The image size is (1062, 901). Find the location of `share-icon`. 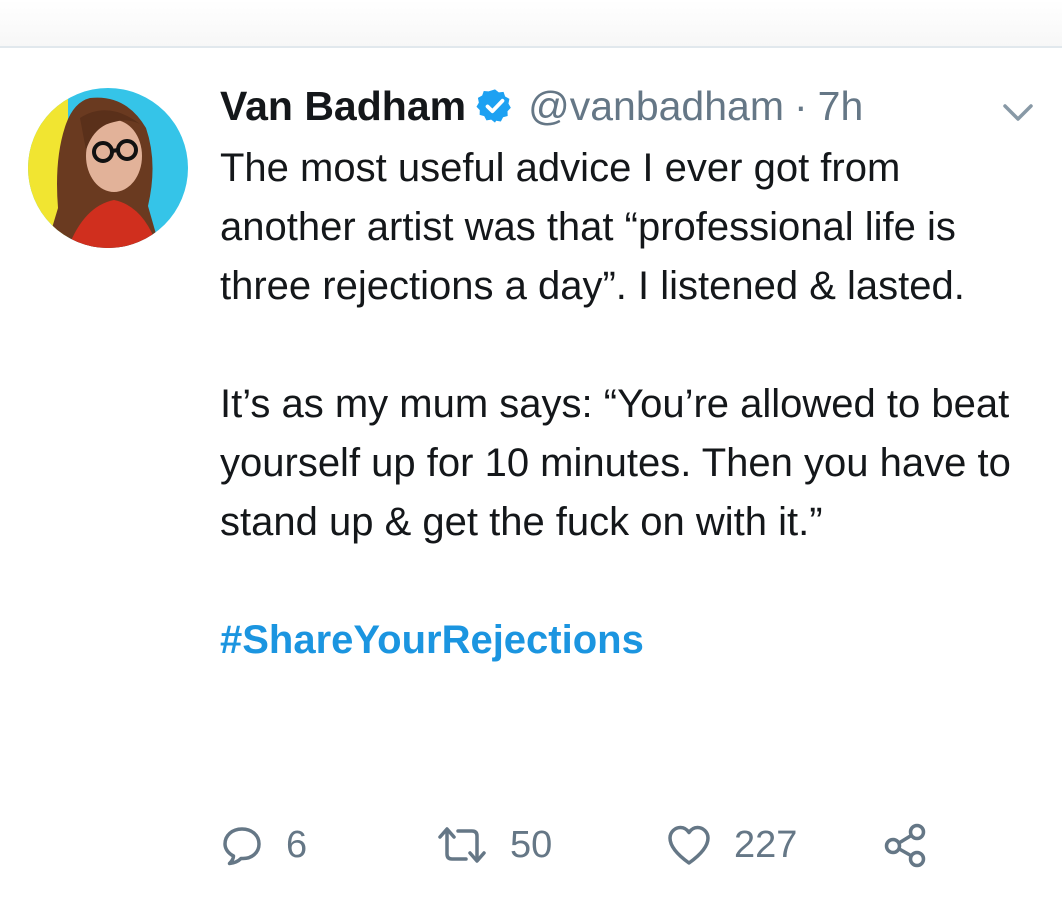

share-icon is located at coordinates (906, 845).